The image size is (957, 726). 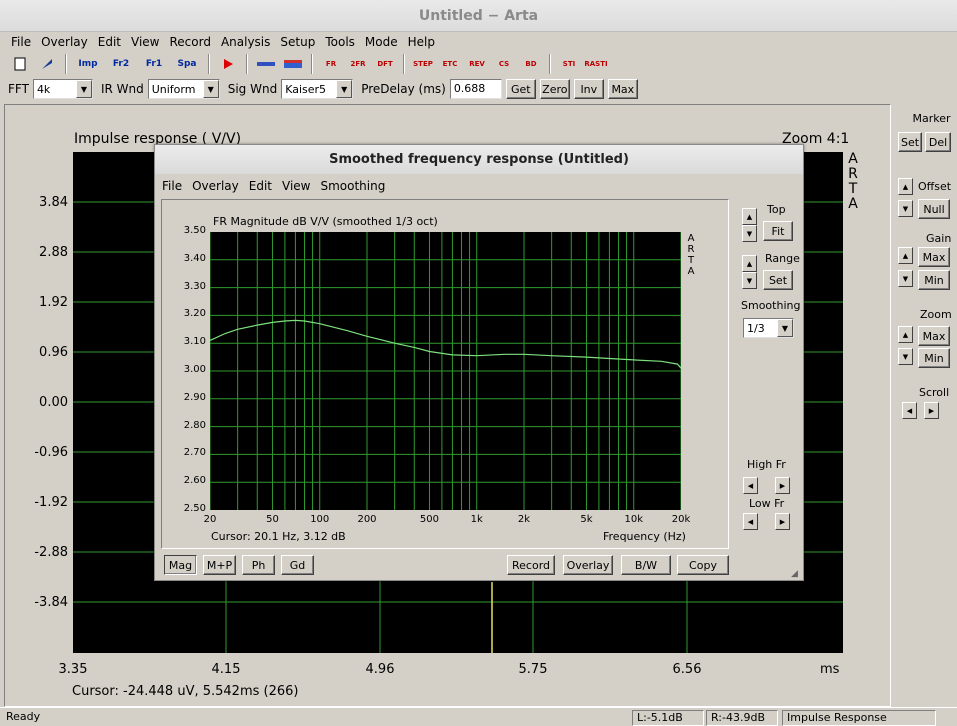 I want to click on dft-button: DFT, so click(x=385, y=64).